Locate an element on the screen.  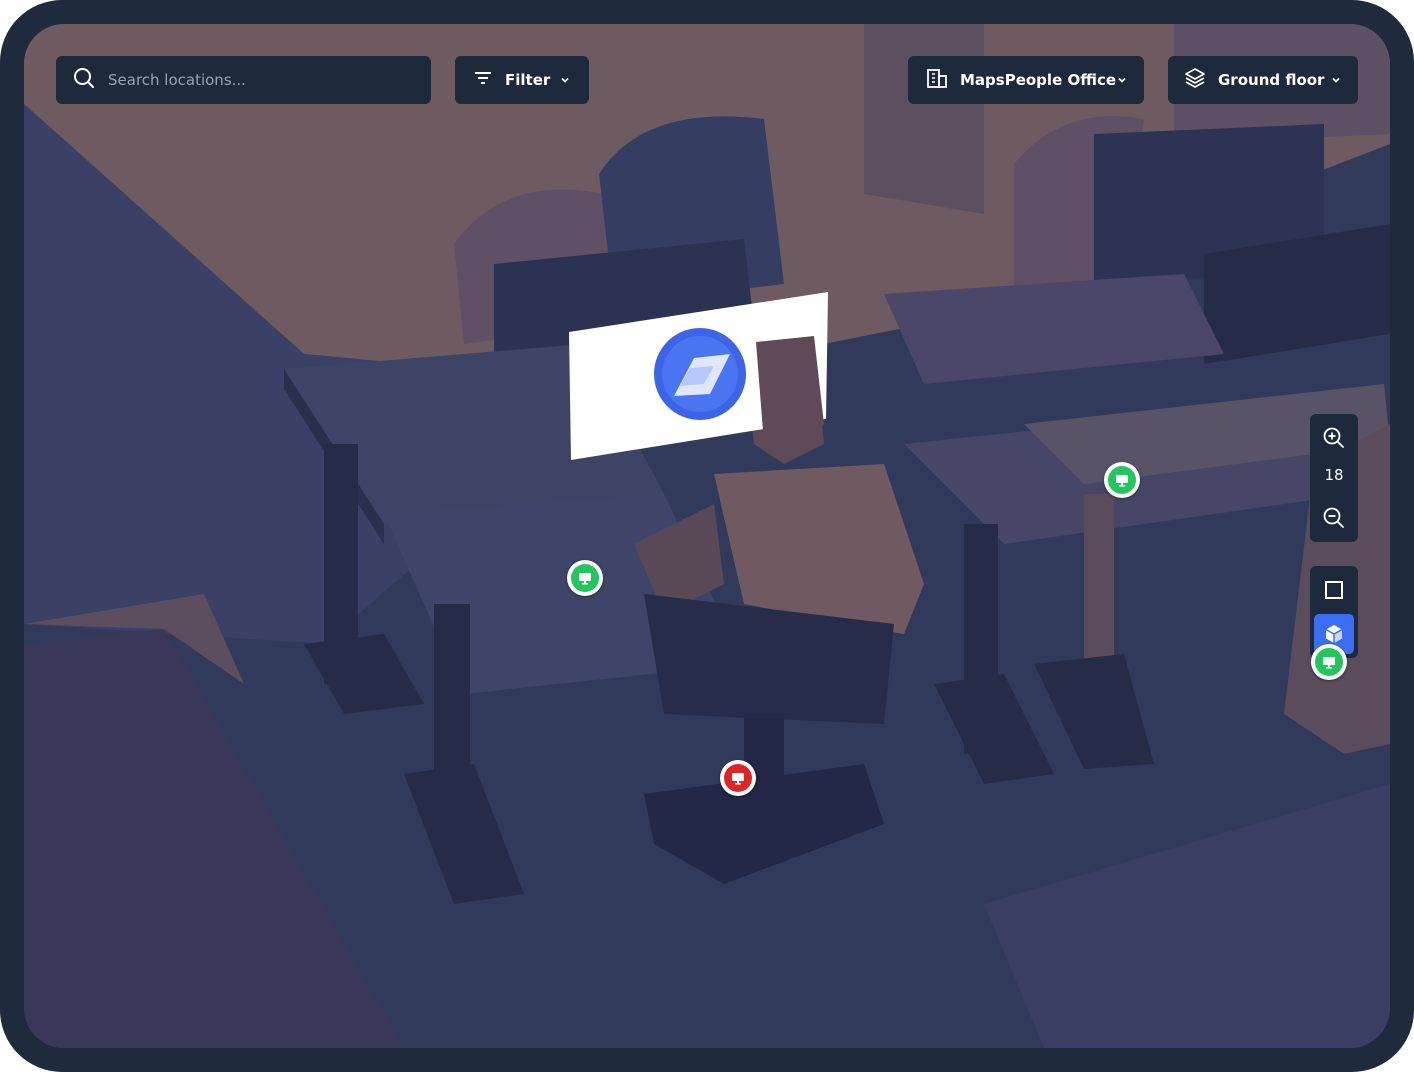
floor-selector: Ground floor is located at coordinates (1263, 80).